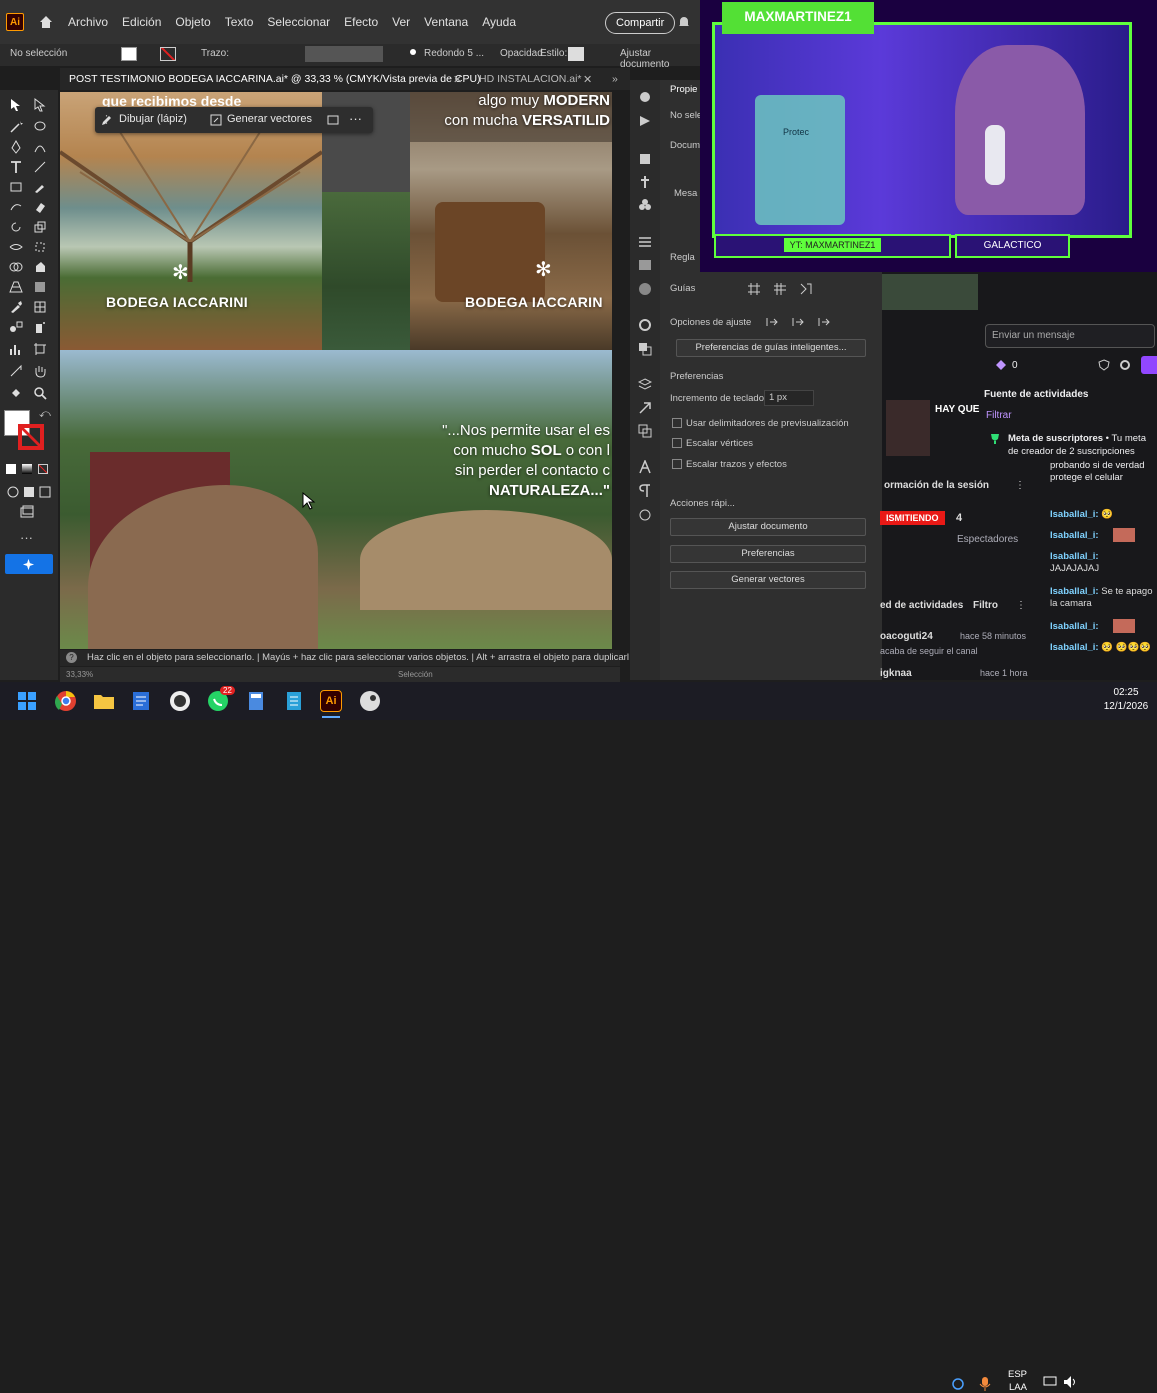  What do you see at coordinates (806, 289) in the screenshot?
I see `smart-guides-icon` at bounding box center [806, 289].